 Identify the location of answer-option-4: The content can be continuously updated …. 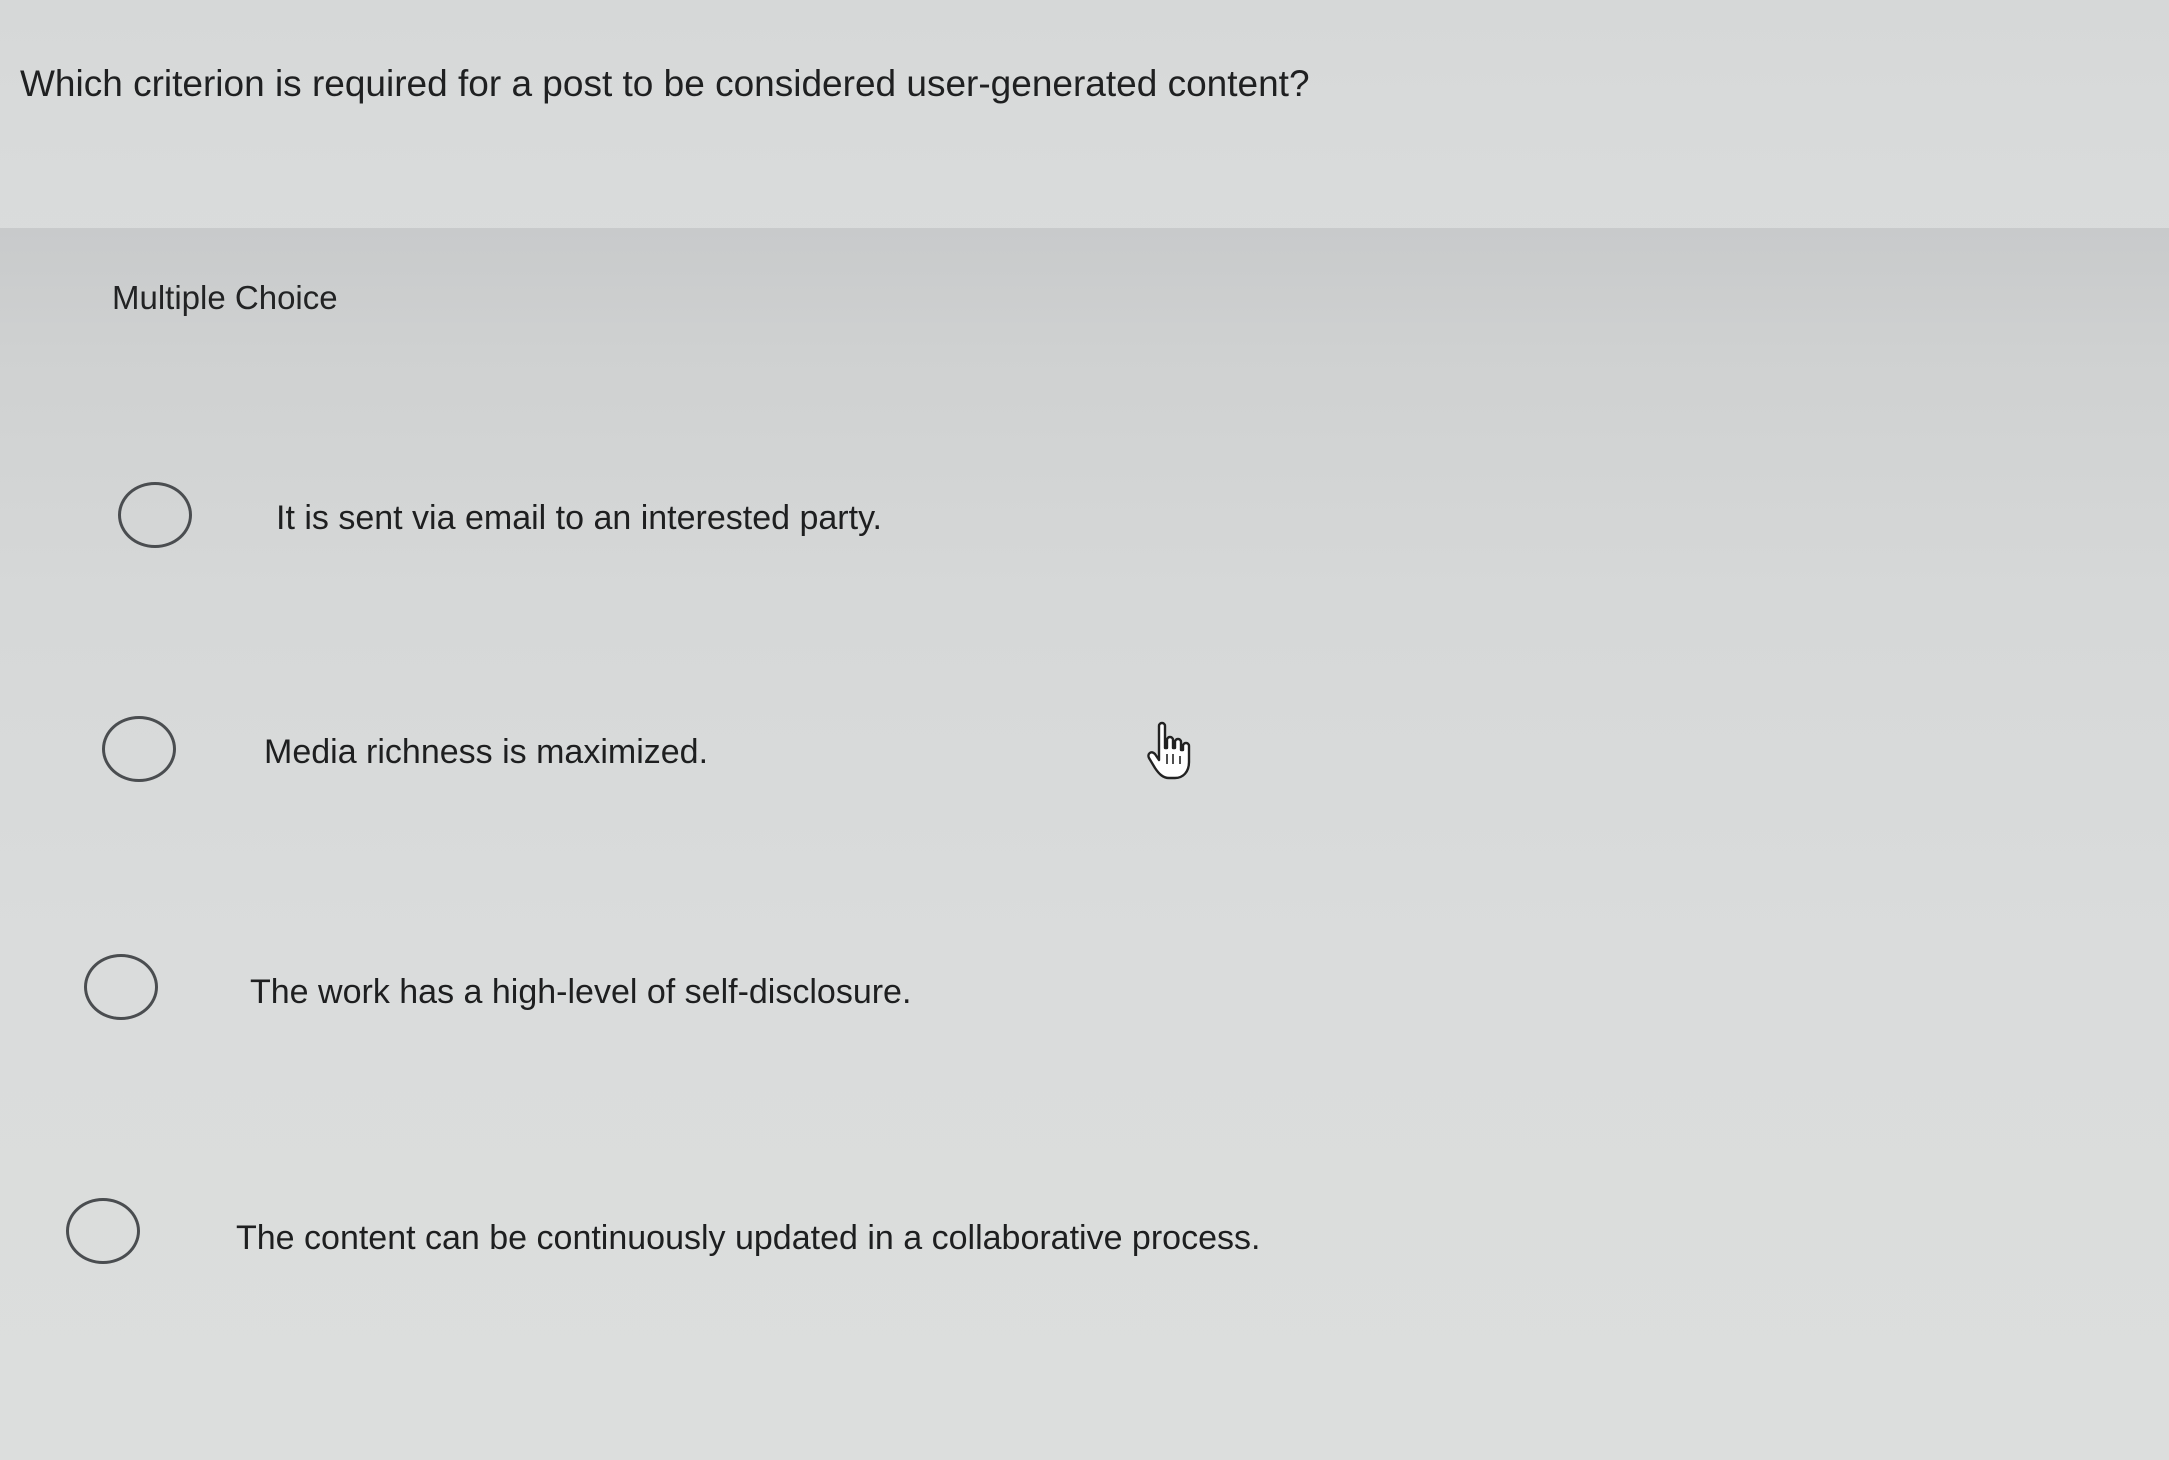
(1084, 1245).